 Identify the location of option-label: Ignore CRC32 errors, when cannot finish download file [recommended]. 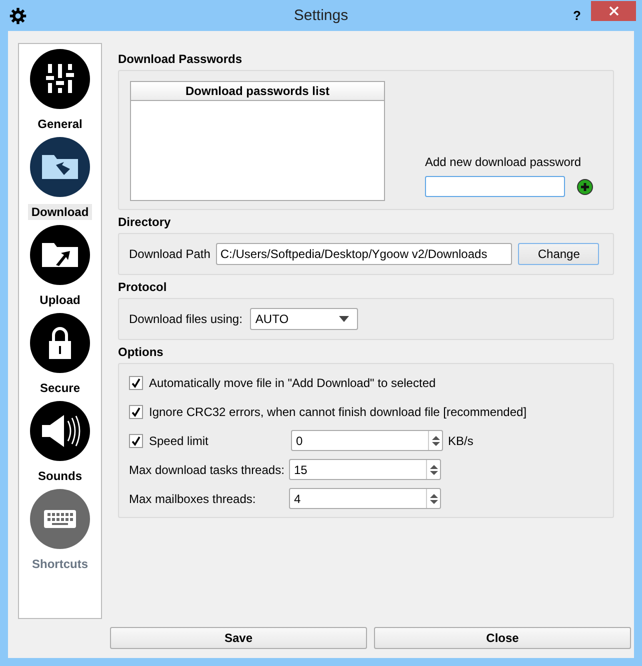
(338, 411).